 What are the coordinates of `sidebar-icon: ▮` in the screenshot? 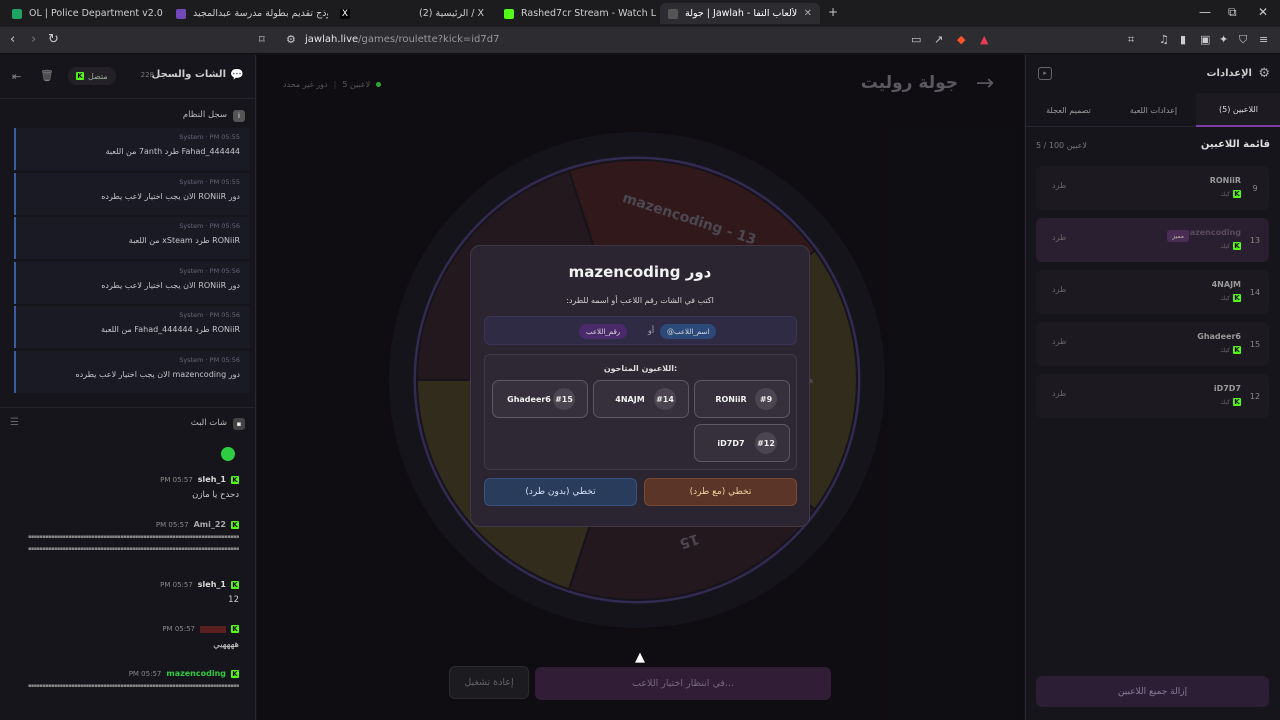 It's located at (1183, 39).